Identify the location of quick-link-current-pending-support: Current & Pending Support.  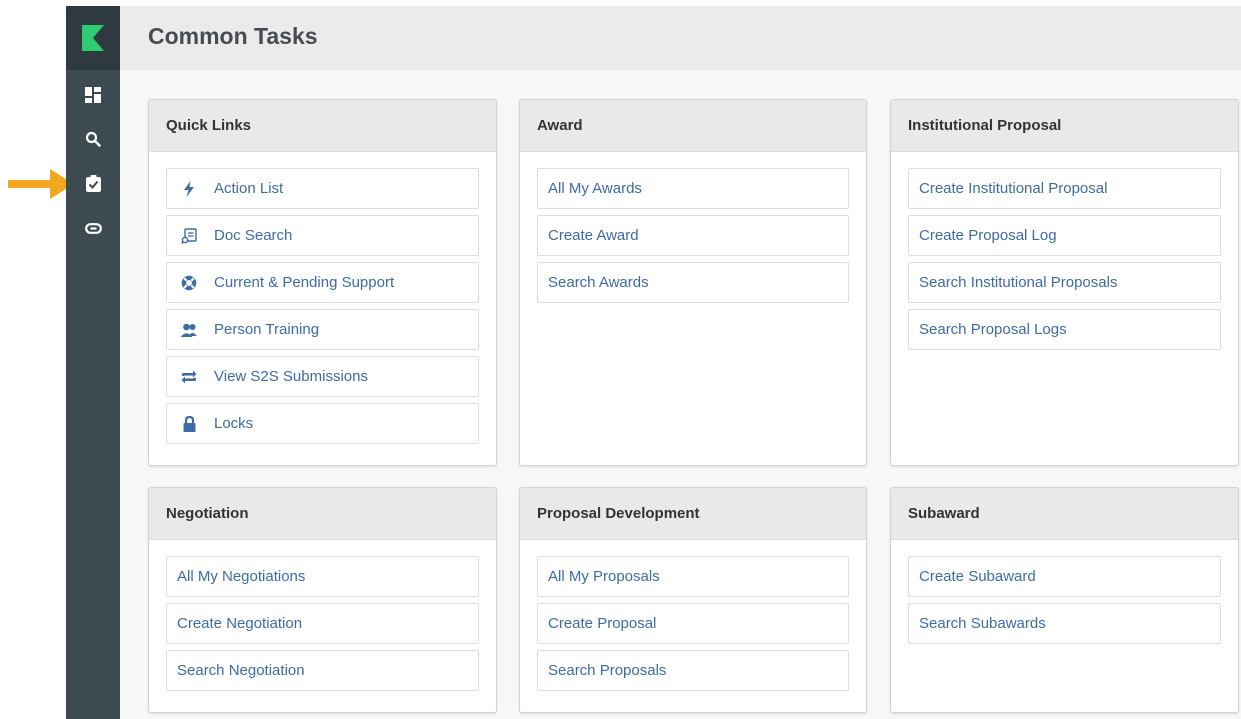
(322, 282).